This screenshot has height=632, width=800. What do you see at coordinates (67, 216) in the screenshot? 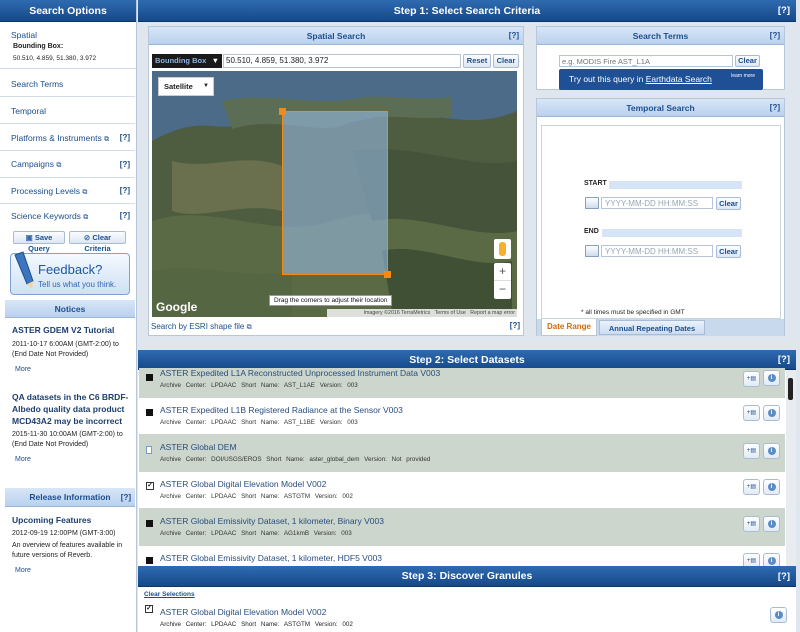
I see `sidebar-item-science-keywords: Science Keywords ⧉ [?]` at bounding box center [67, 216].